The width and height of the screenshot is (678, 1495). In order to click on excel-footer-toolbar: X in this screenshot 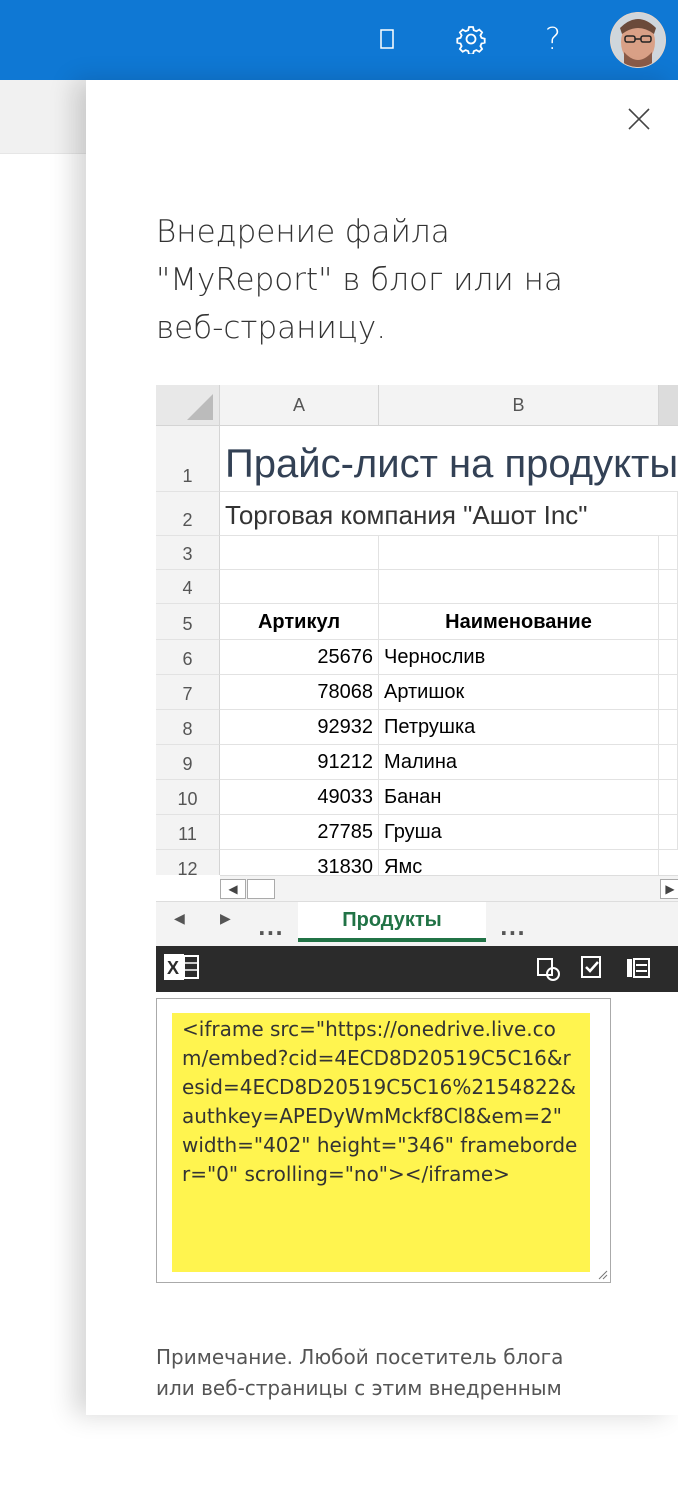, I will do `click(417, 969)`.